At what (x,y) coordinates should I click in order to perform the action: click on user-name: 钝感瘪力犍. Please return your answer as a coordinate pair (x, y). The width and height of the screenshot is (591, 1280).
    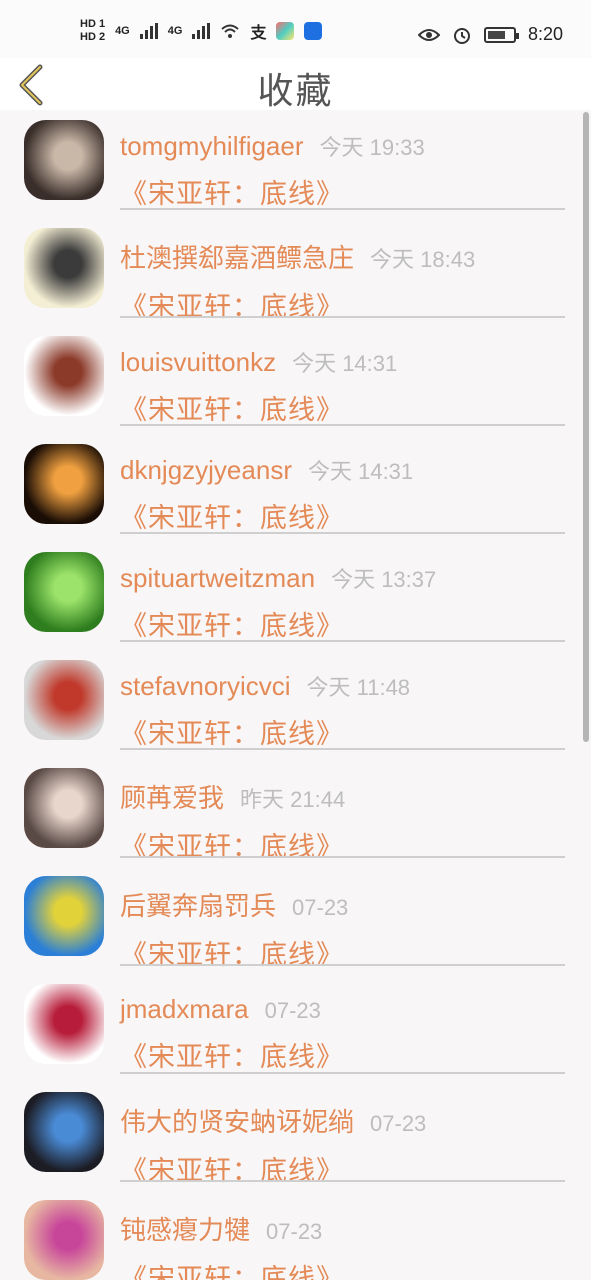
    Looking at the image, I should click on (185, 1228).